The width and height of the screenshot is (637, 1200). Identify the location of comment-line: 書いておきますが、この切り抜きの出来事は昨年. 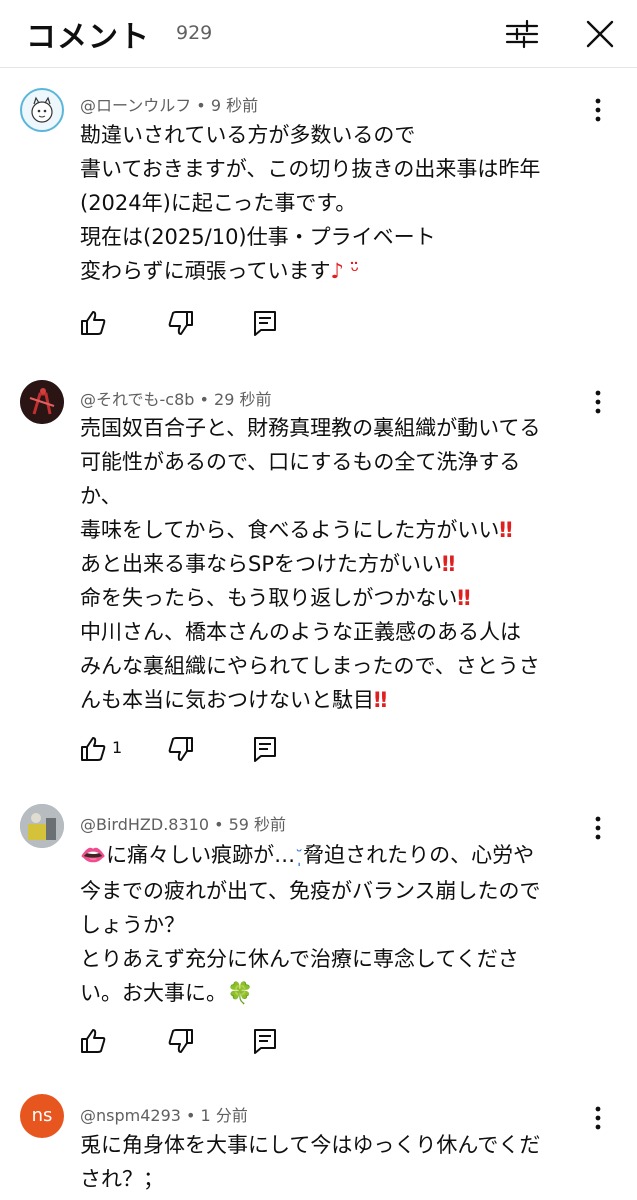
(310, 169).